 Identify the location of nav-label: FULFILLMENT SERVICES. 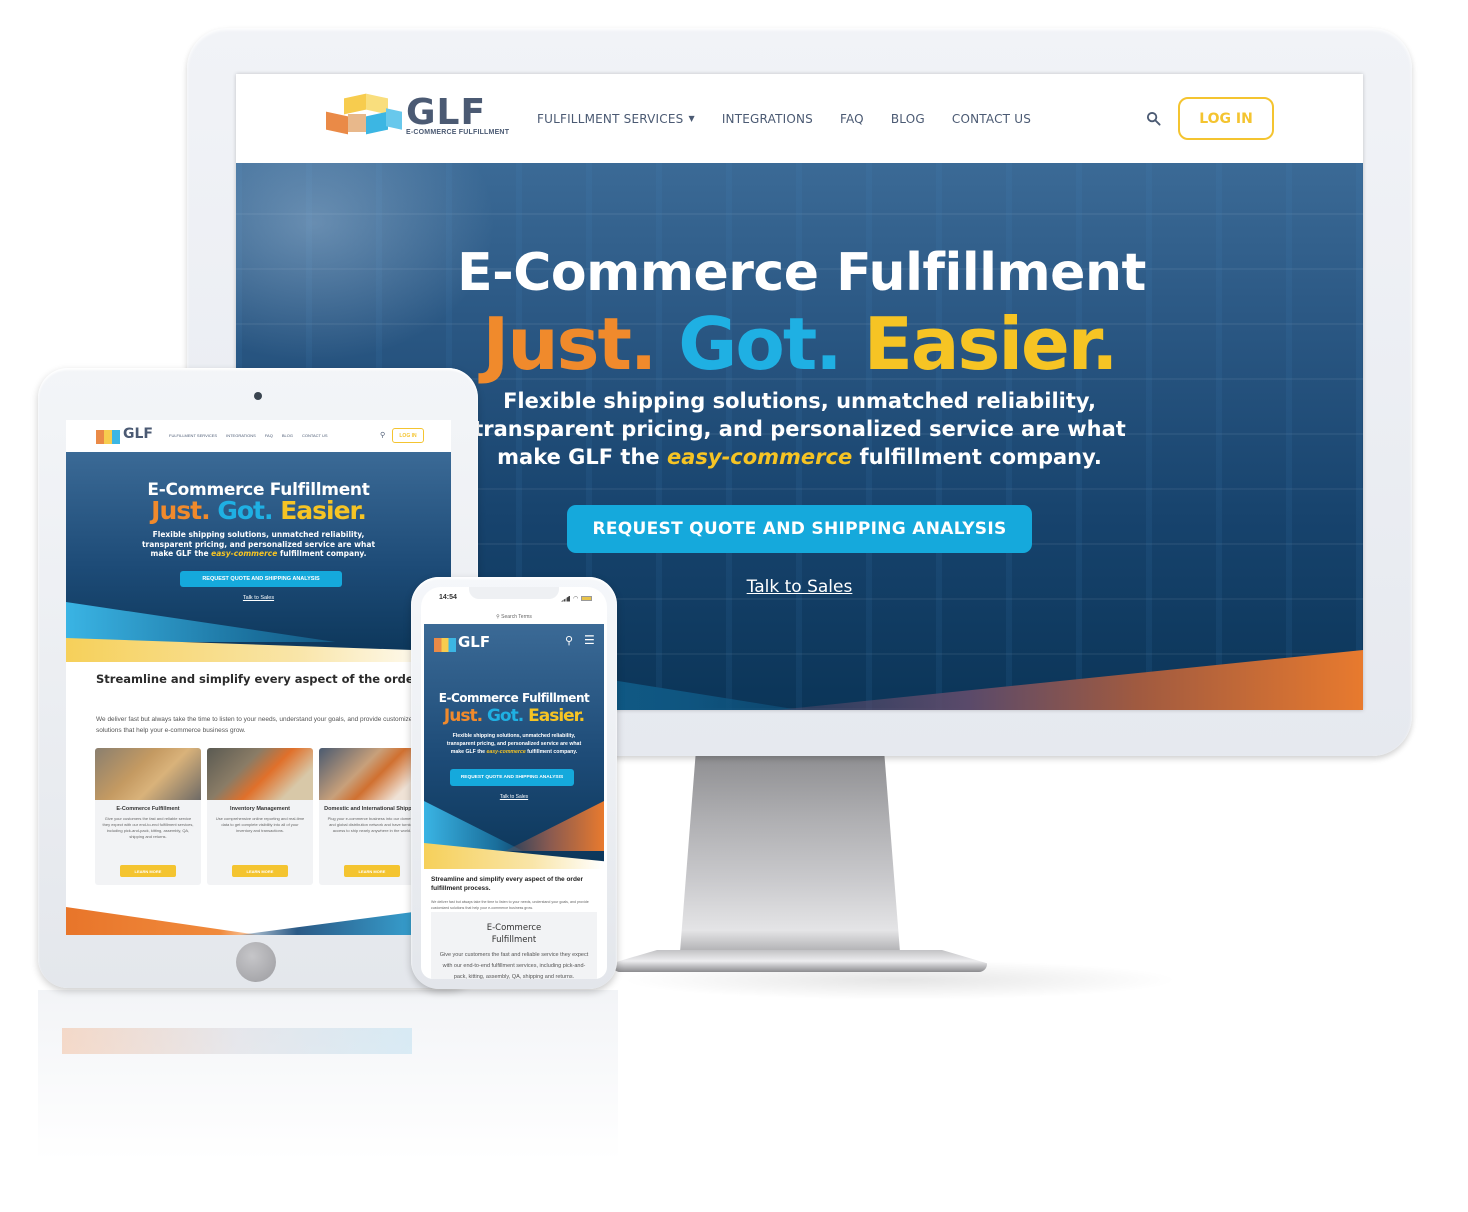
(610, 119).